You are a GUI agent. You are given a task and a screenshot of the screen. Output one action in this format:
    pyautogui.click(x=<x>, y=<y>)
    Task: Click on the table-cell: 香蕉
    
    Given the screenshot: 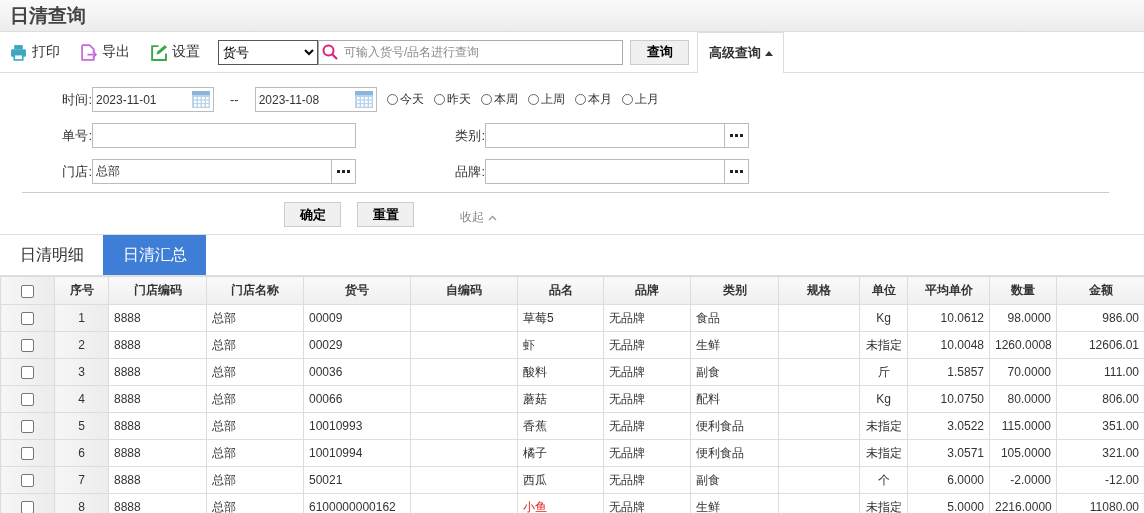 What is the action you would take?
    pyautogui.click(x=560, y=426)
    